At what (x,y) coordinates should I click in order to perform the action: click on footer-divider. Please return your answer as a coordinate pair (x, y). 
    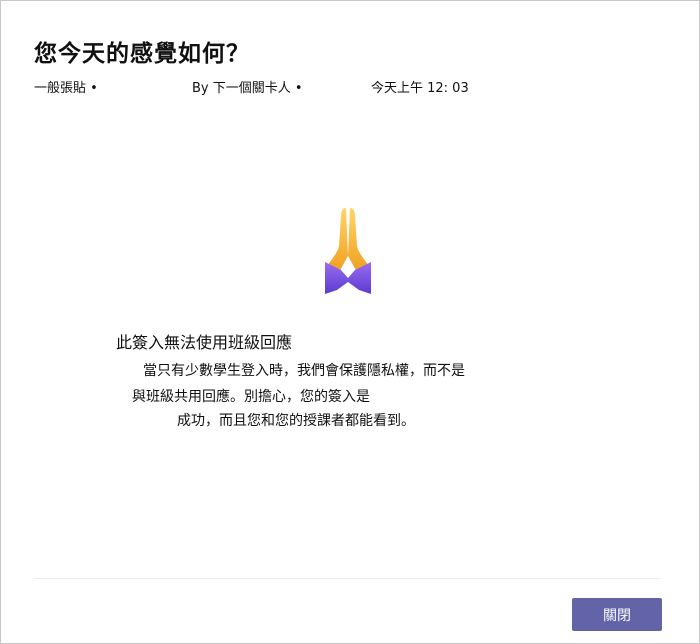
    Looking at the image, I should click on (347, 578).